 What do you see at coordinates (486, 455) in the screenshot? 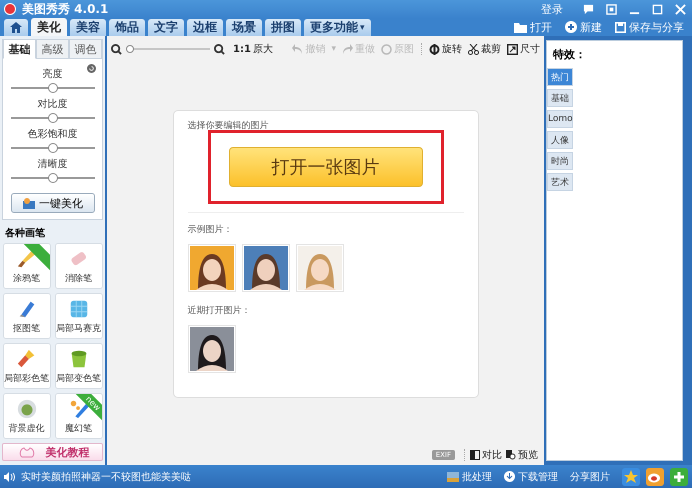
I see `compare-button: 对比` at bounding box center [486, 455].